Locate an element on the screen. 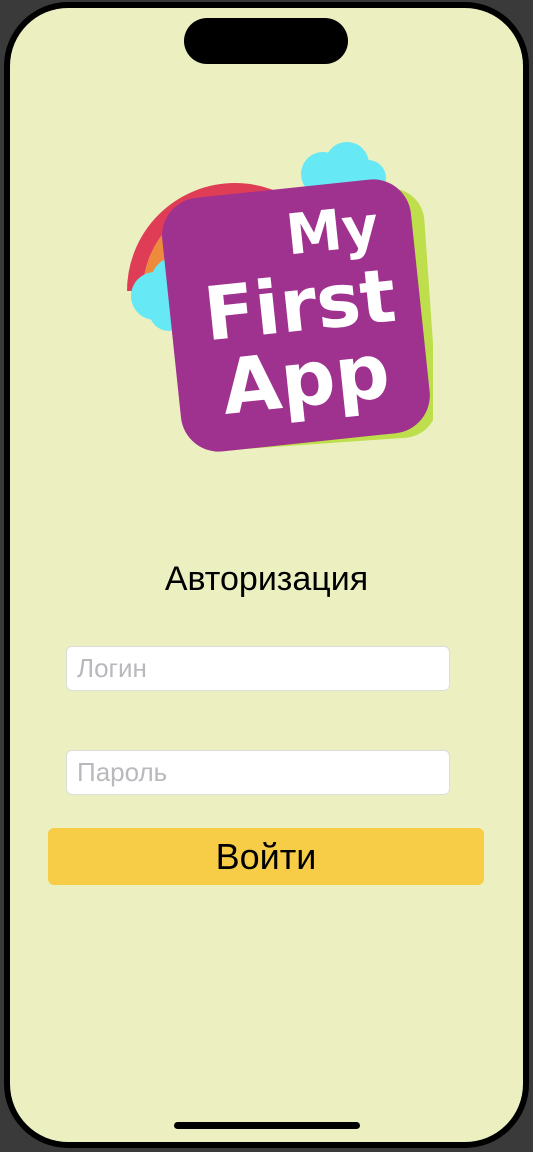 The width and height of the screenshot is (533, 1152). dynamic-island is located at coordinates (266, 41).